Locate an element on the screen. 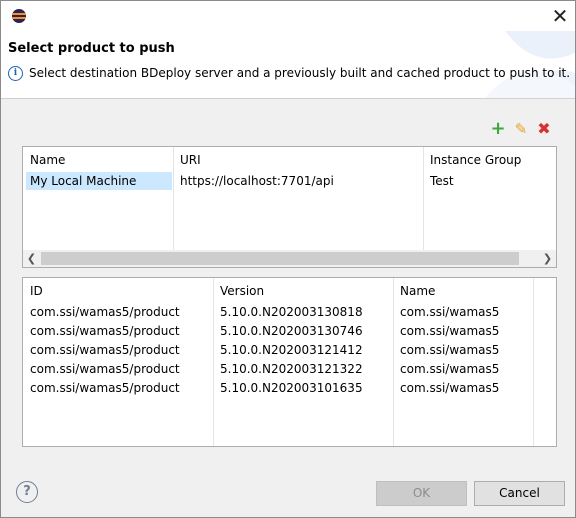  cancel-button: Cancel is located at coordinates (519, 493).